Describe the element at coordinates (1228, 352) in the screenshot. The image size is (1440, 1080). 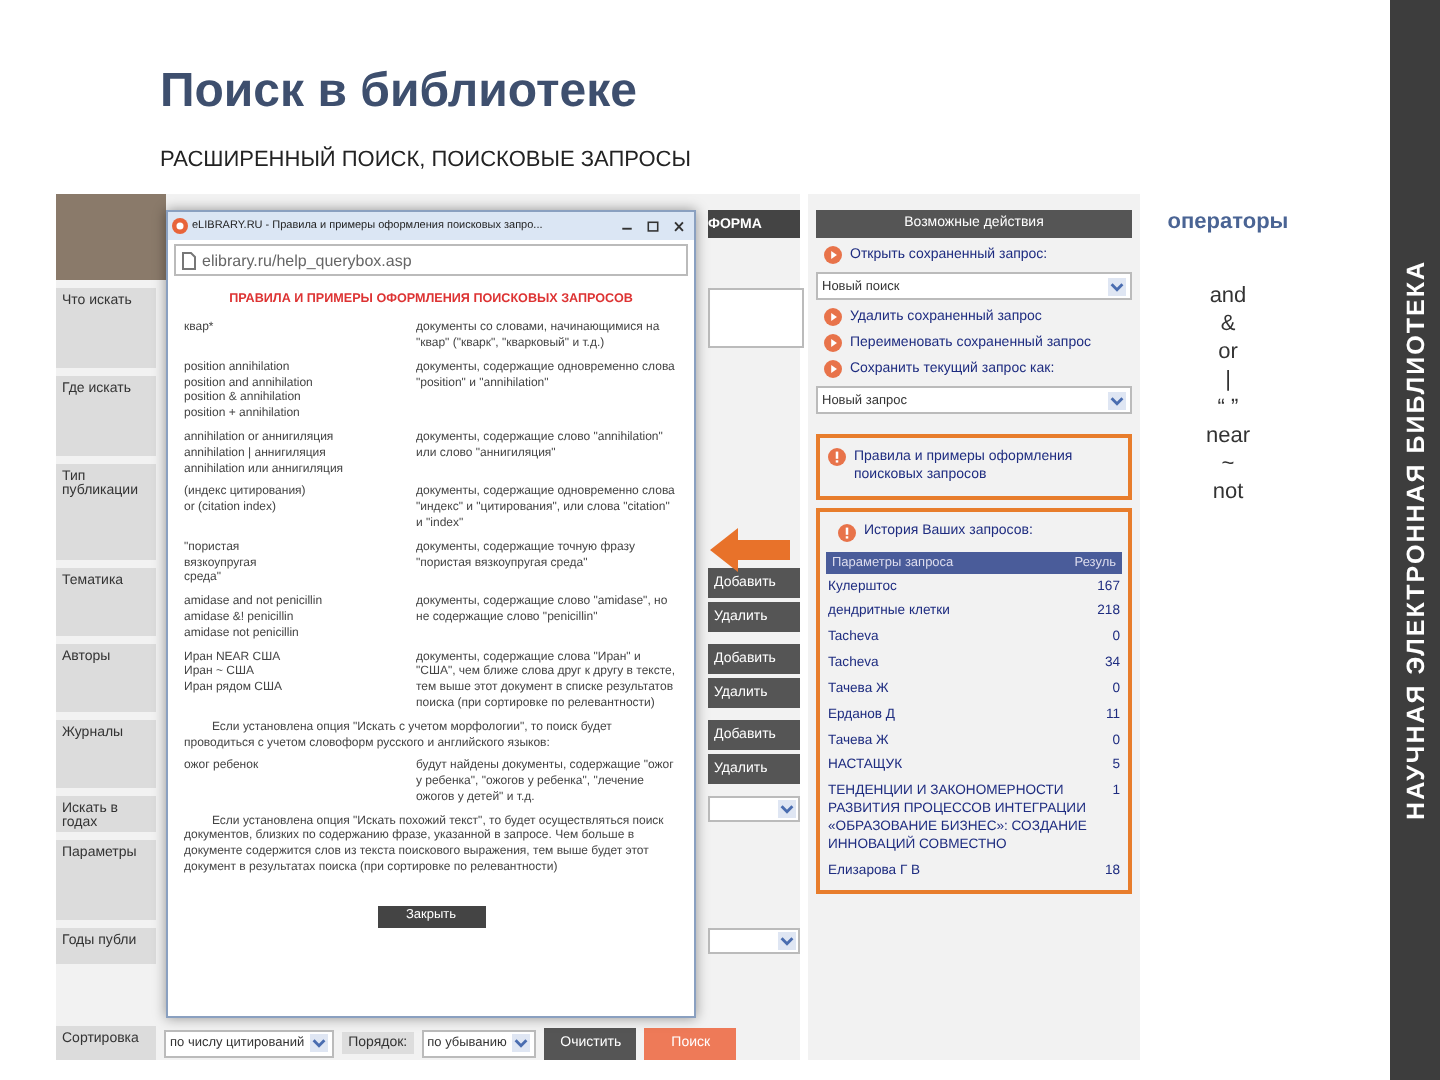
I see `operator-text: or` at that location.